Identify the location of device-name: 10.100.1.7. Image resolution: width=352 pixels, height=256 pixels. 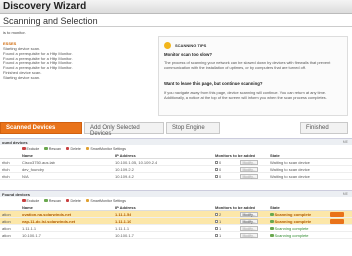
(31, 235).